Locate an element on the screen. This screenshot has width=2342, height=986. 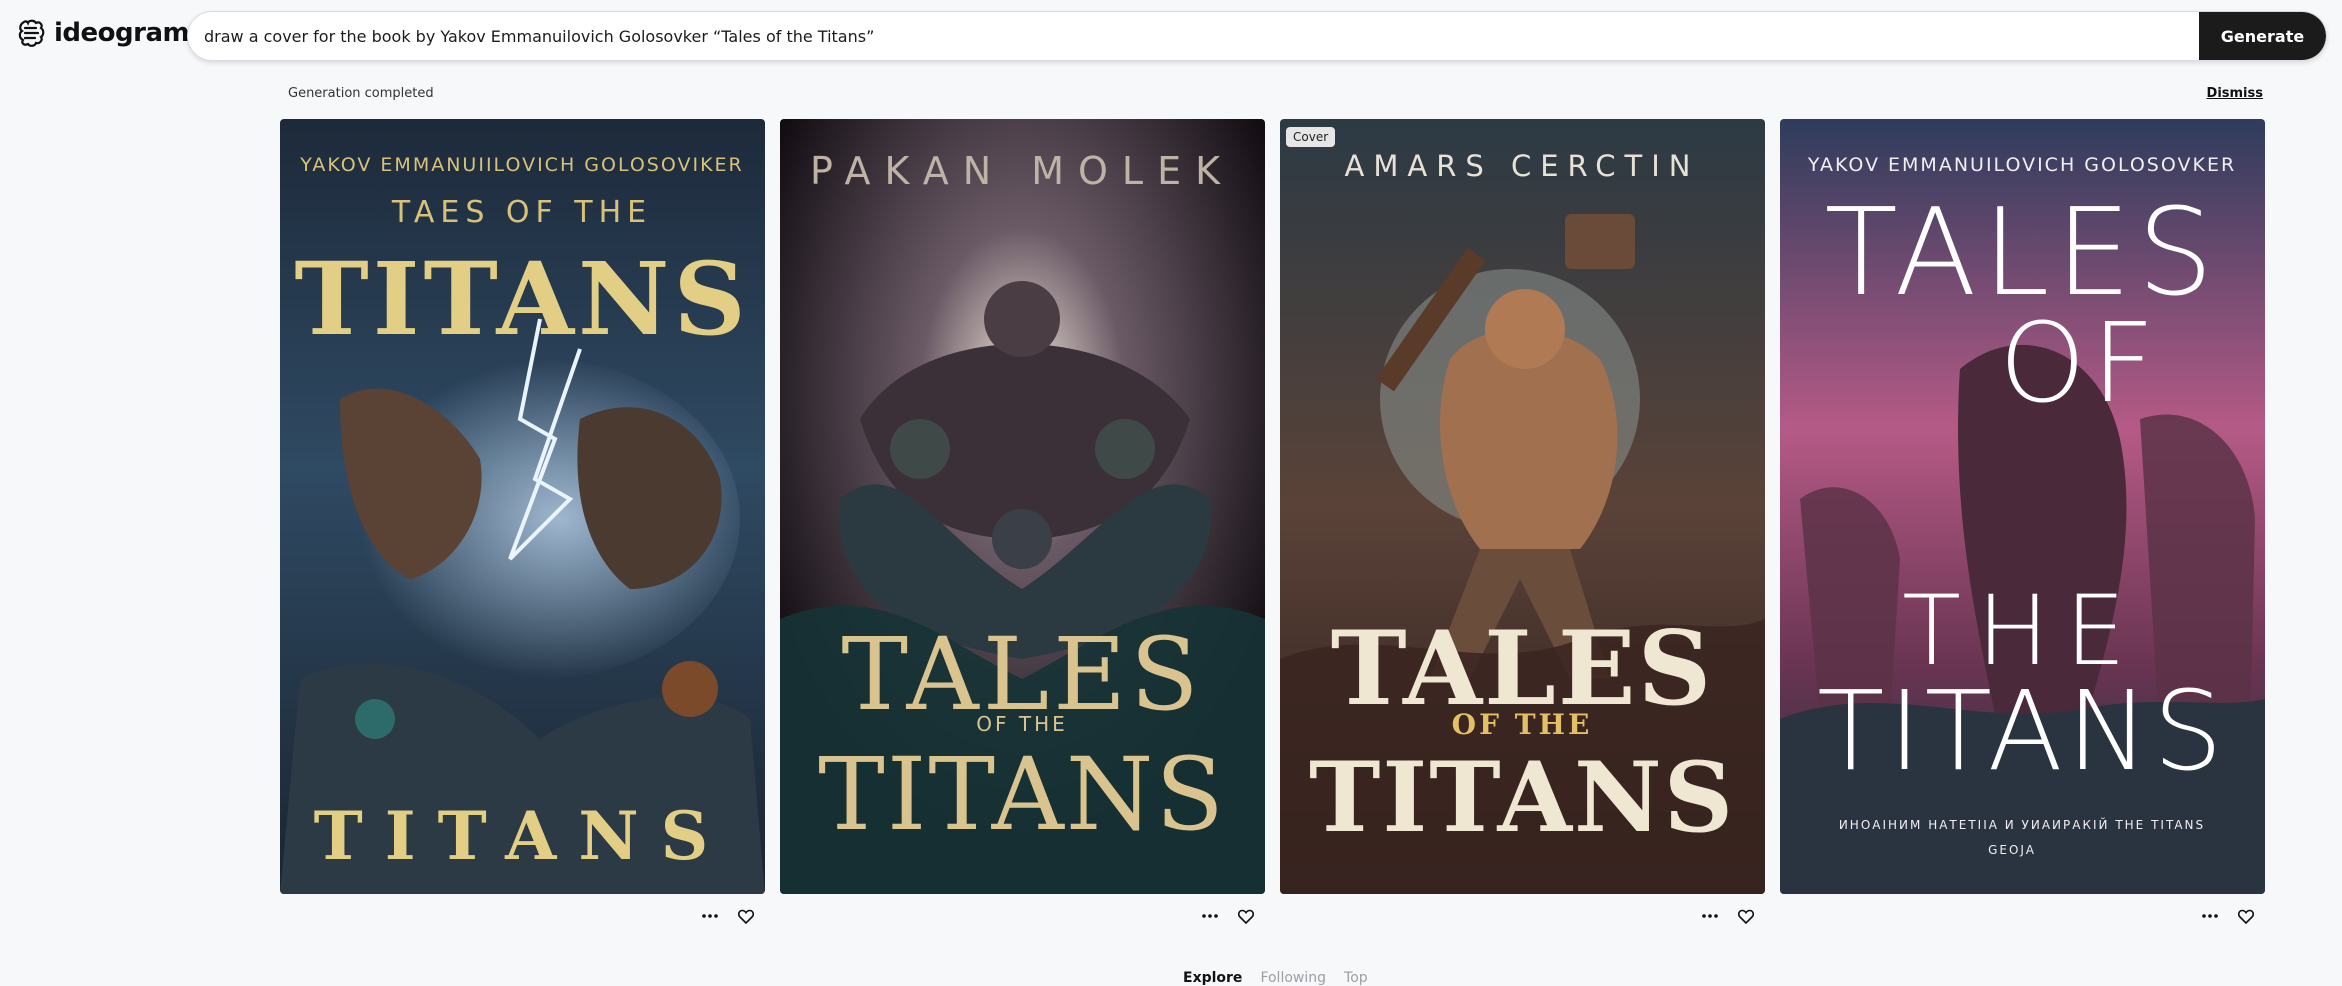
cover-title-top: TAES OF THE is located at coordinates (521, 212).